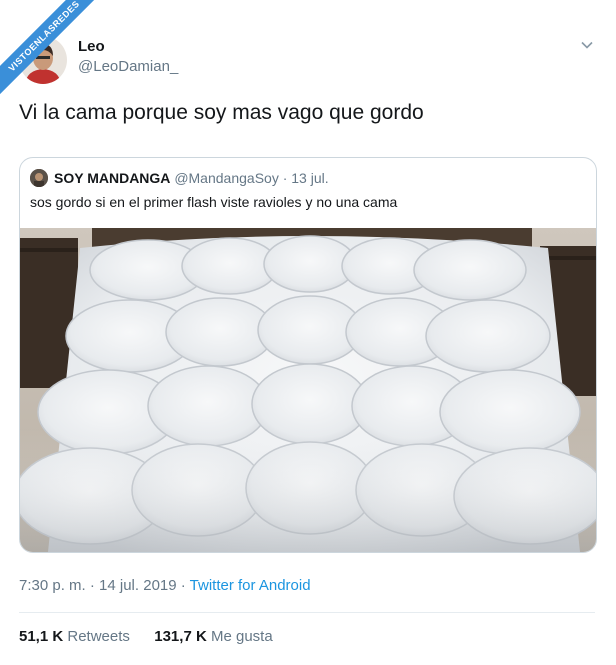 The image size is (616, 665). Describe the element at coordinates (587, 45) in the screenshot. I see `chevron-down-icon` at that location.